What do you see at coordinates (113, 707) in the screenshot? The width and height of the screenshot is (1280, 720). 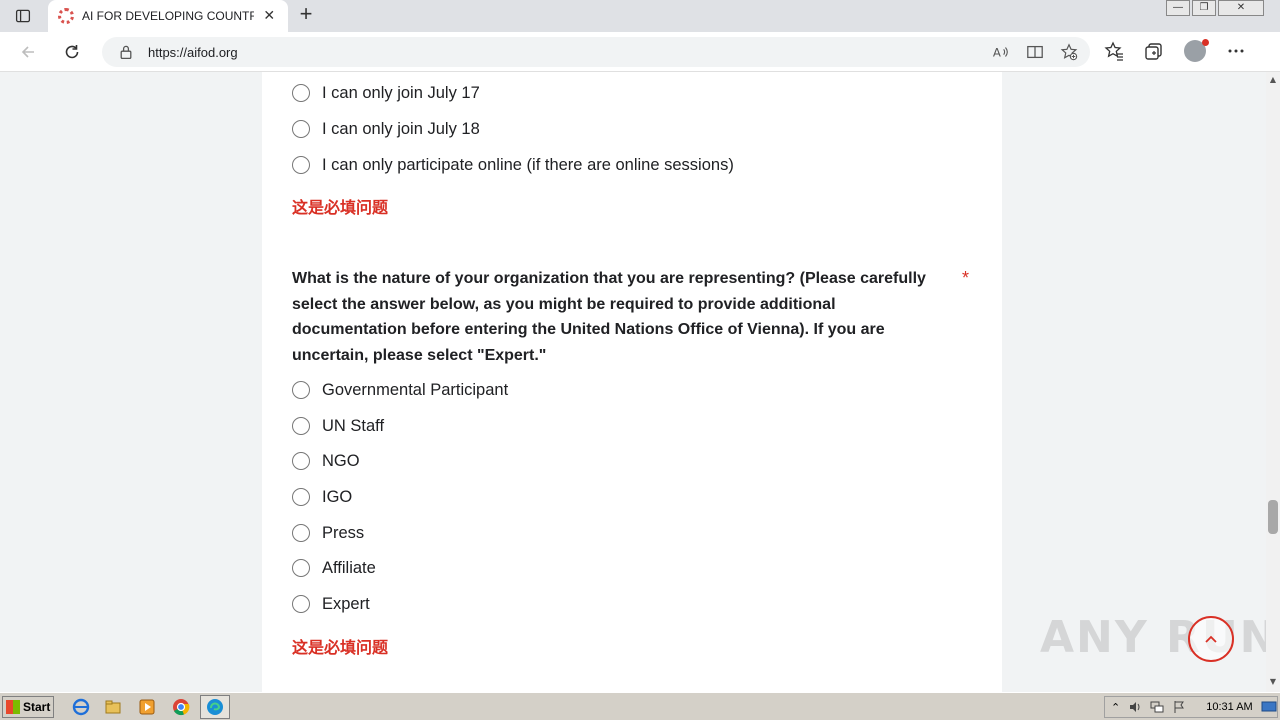 I see `file-explorer-icon` at bounding box center [113, 707].